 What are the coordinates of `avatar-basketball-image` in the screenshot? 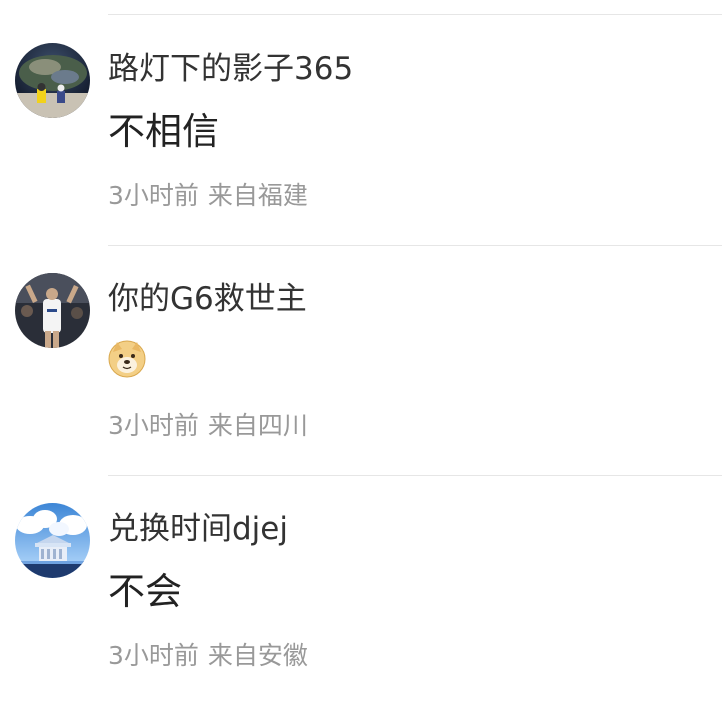 It's located at (52, 310).